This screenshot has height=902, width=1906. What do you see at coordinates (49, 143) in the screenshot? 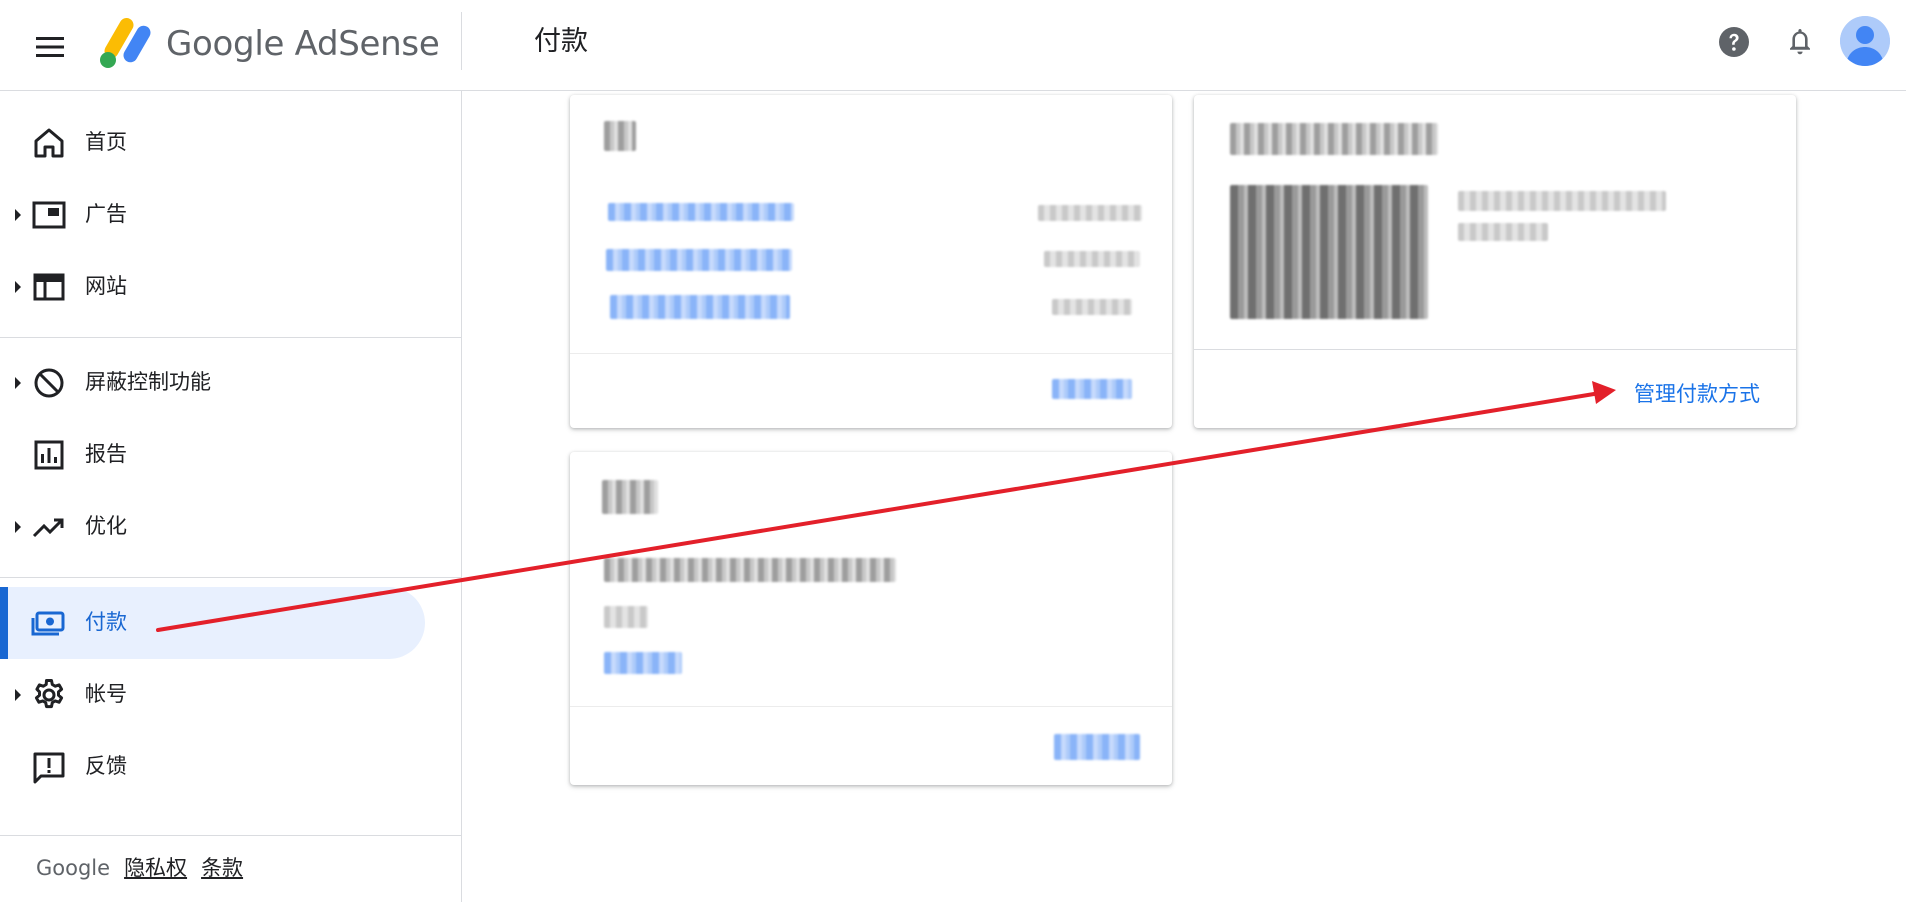
I see `home-icon` at bounding box center [49, 143].